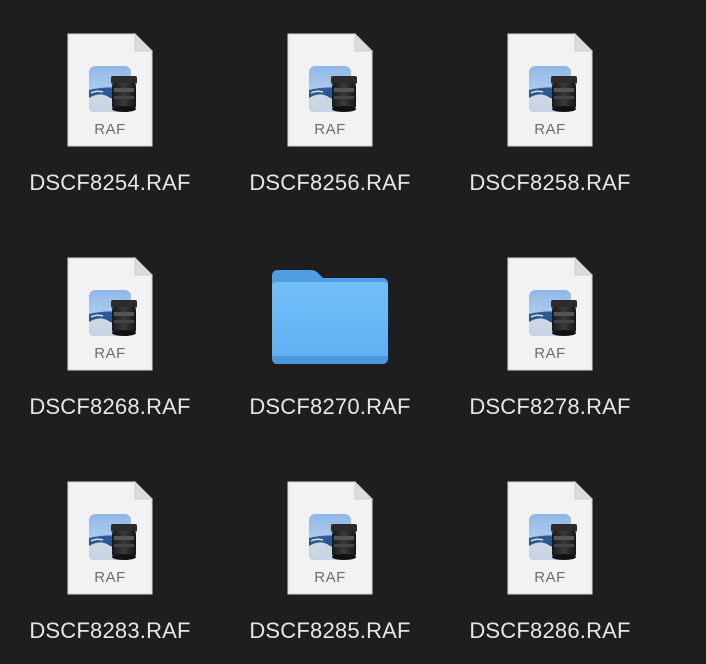 The height and width of the screenshot is (664, 706). Describe the element at coordinates (110, 407) in the screenshot. I see `file-name-label: DSCF8268.RAF` at that location.